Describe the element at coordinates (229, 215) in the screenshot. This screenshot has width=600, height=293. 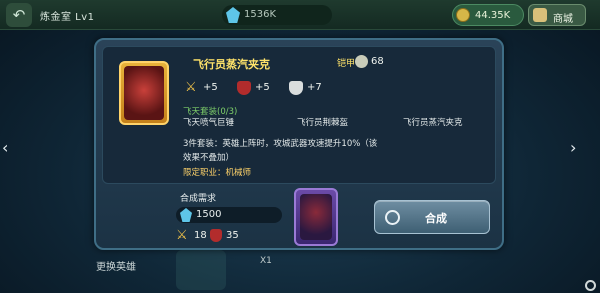
I see `gem-cost: 1500` at that location.